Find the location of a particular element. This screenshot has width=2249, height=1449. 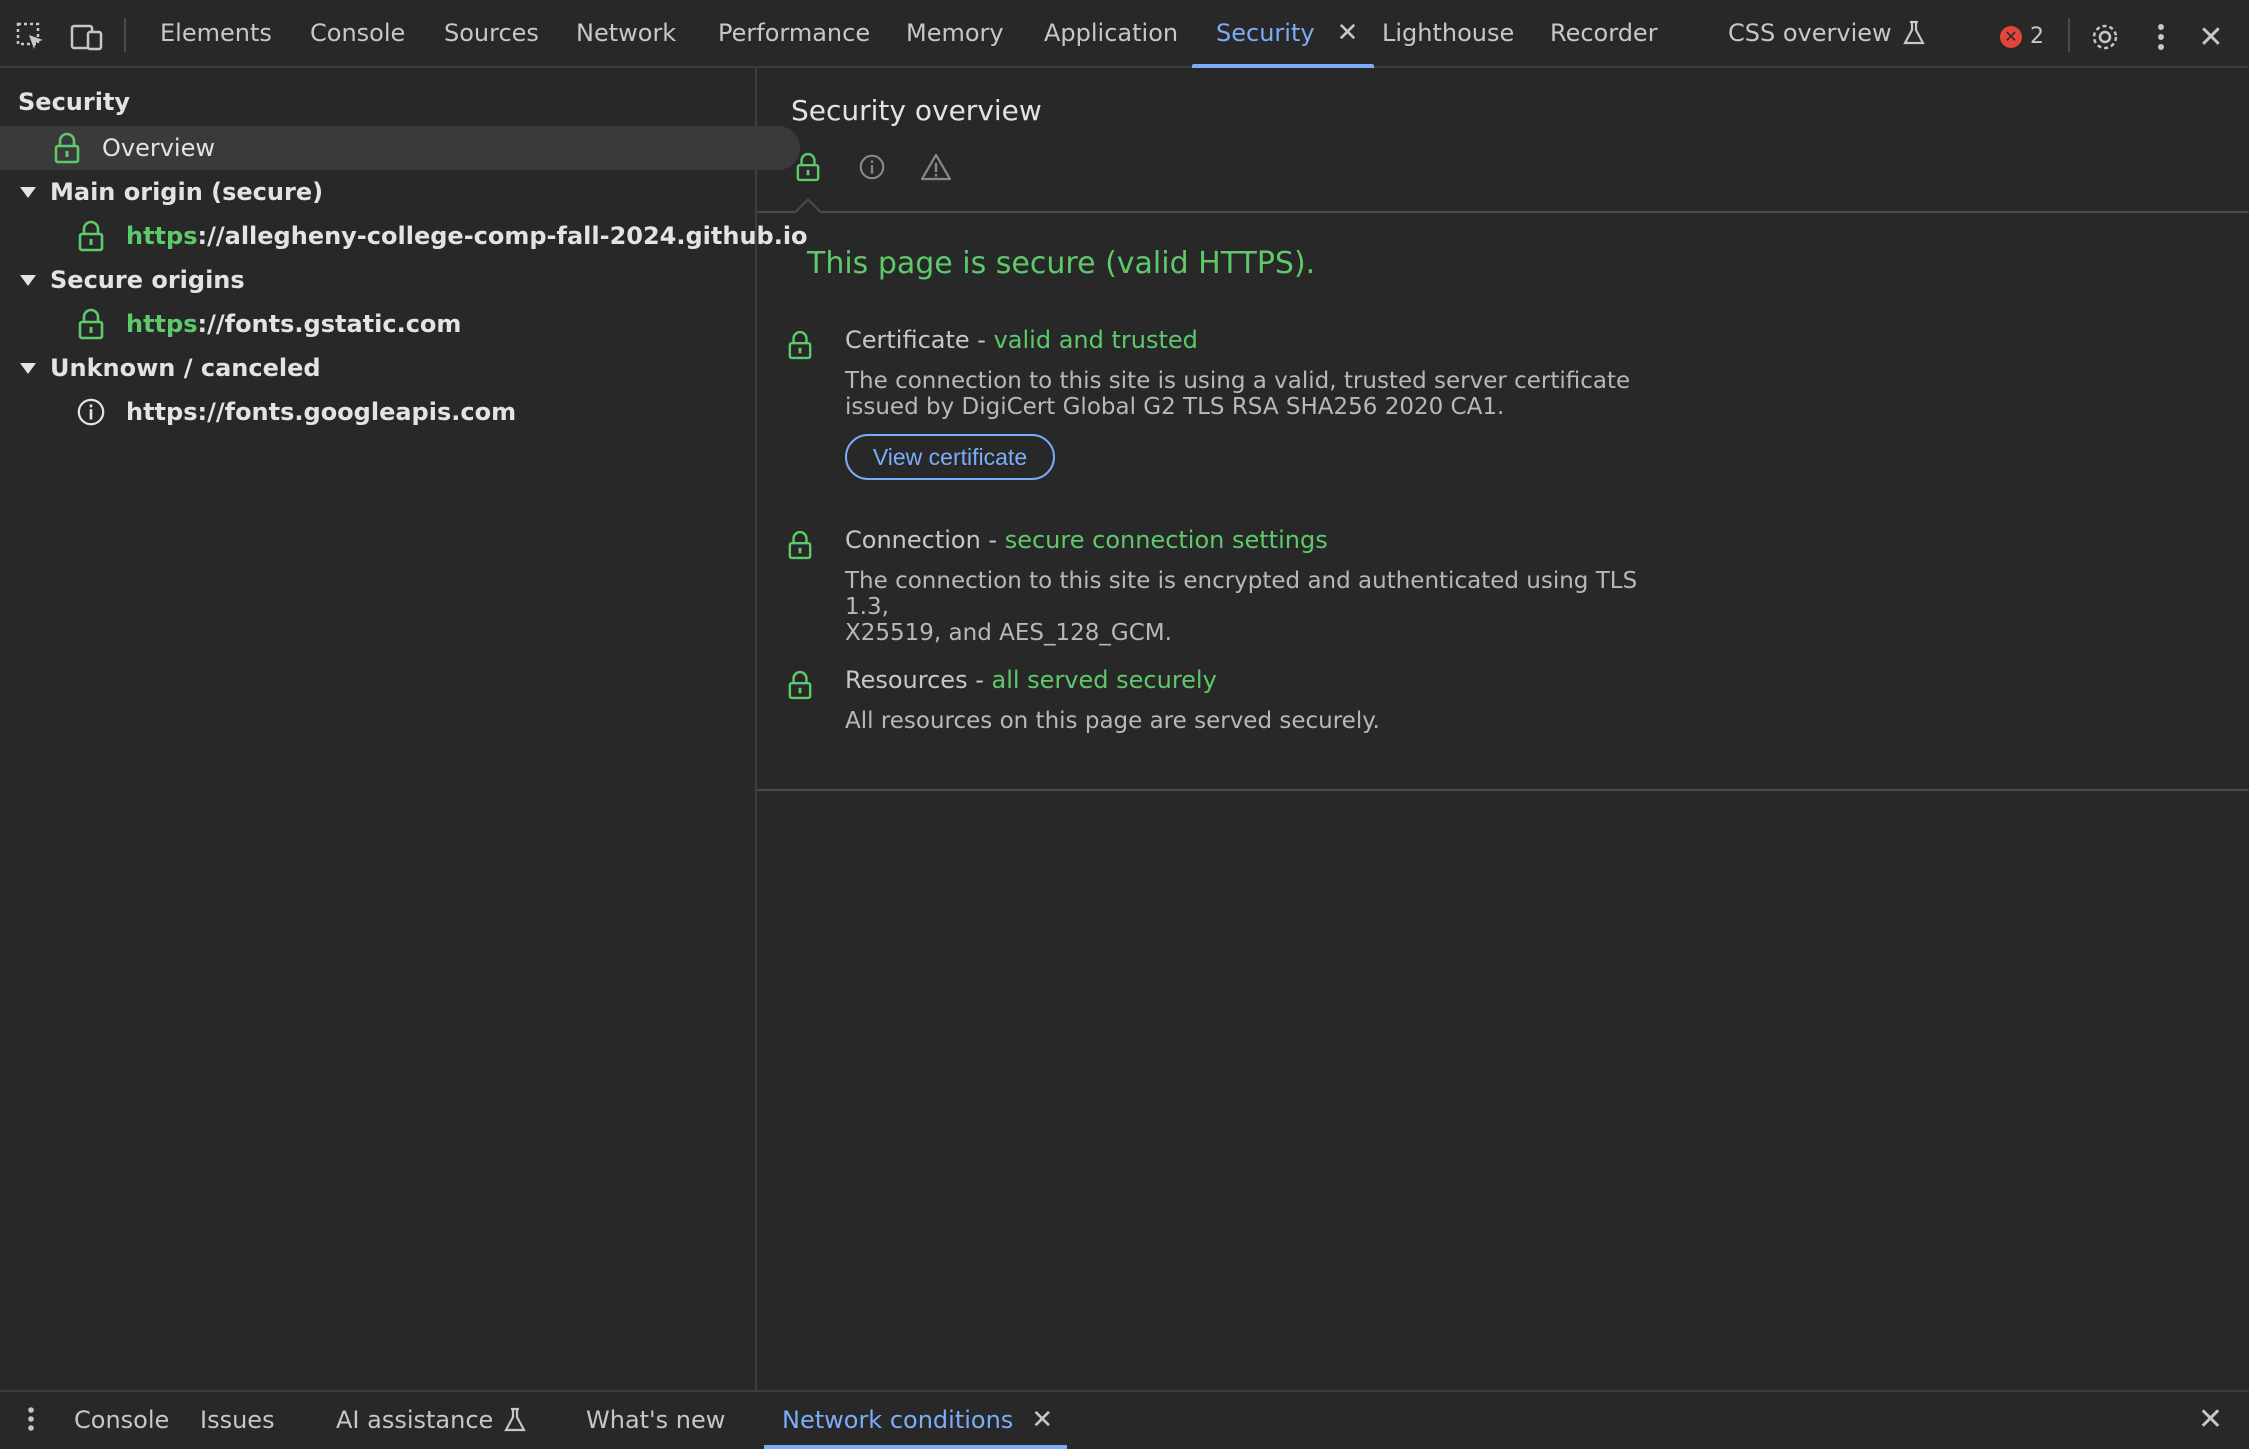

tab-sources: Sources is located at coordinates (491, 33).